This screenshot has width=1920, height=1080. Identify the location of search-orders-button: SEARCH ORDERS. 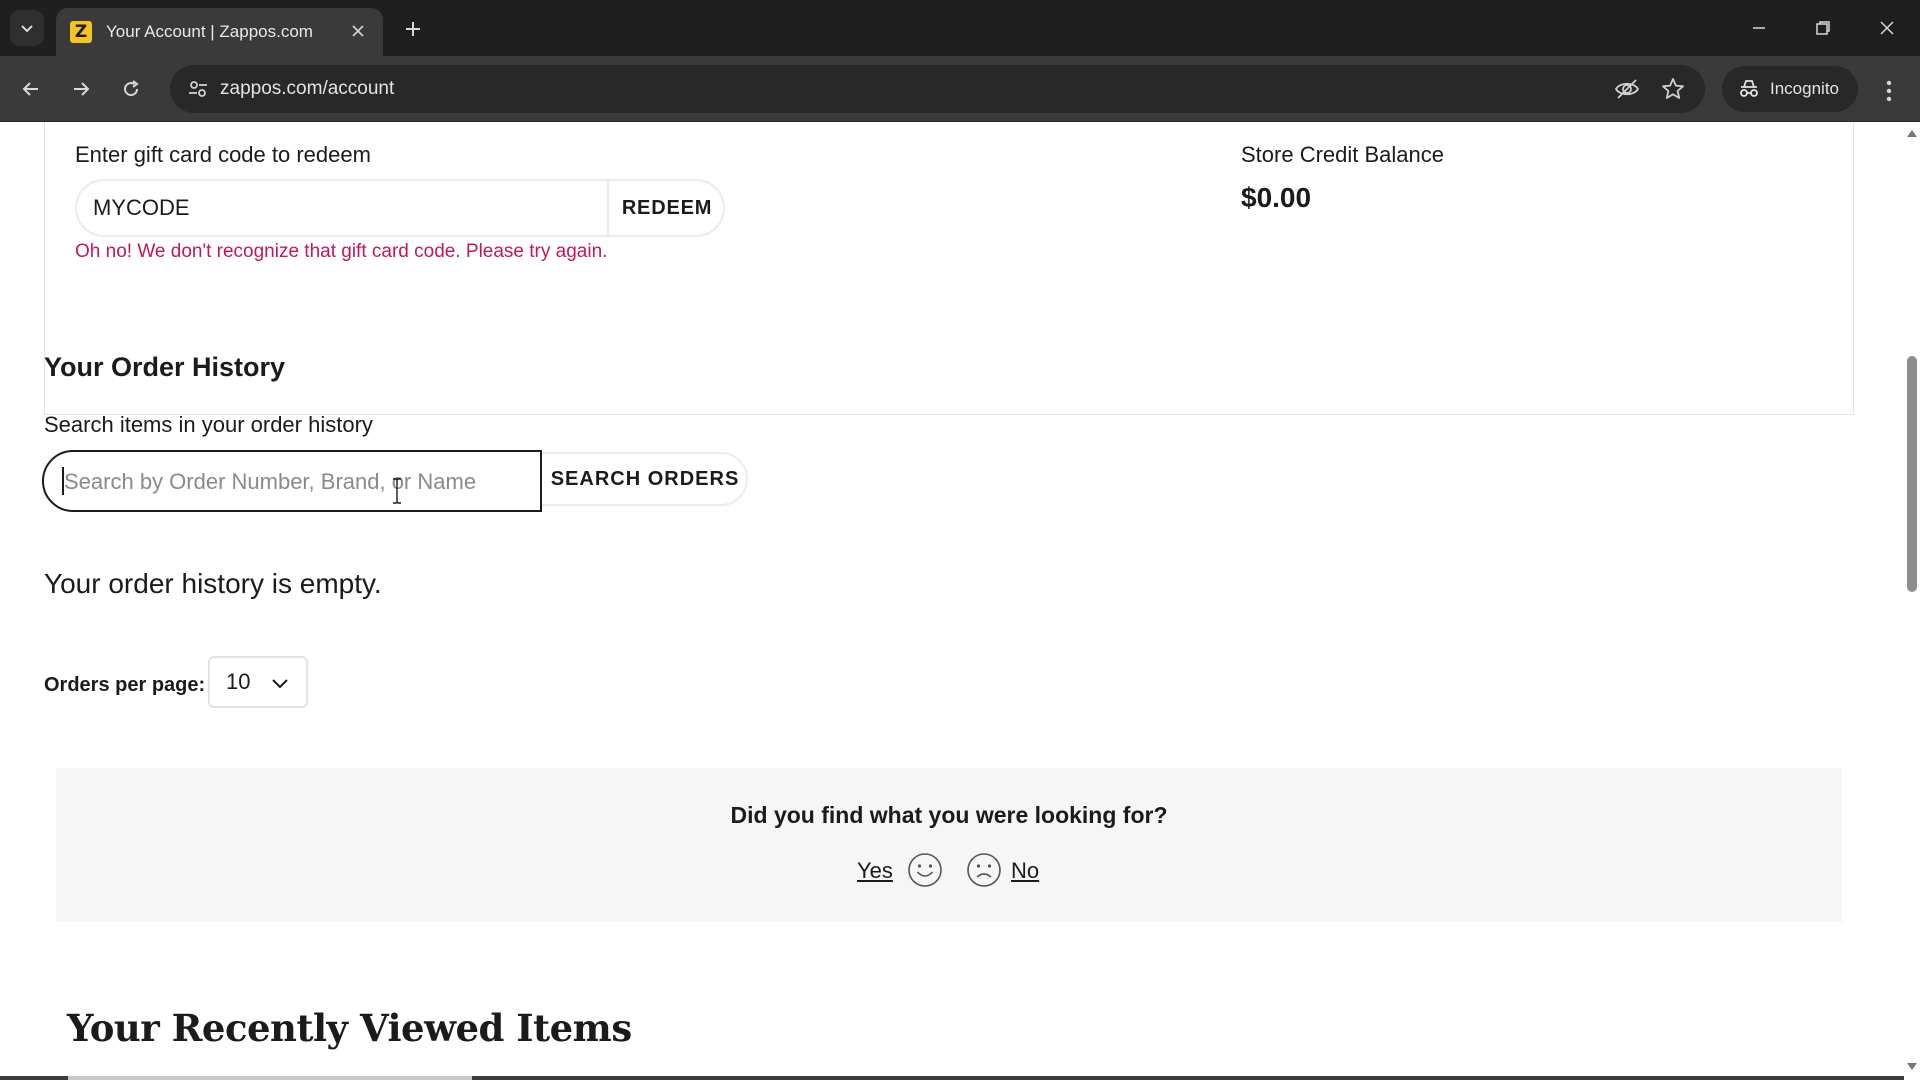
(645, 479).